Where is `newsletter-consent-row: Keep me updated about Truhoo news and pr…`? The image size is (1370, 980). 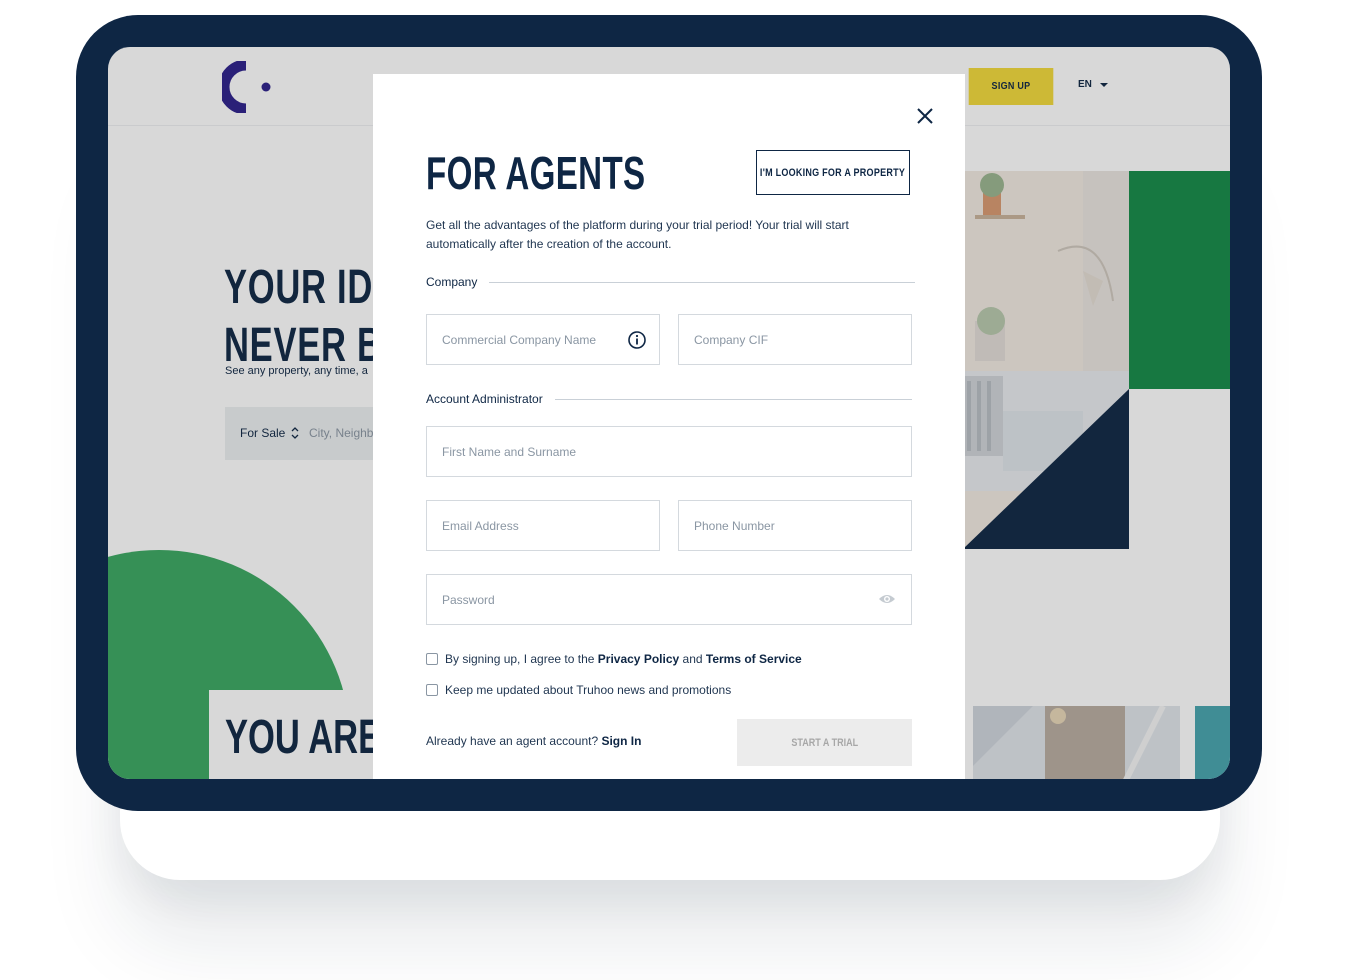
newsletter-consent-row: Keep me updated about Truhoo news and pr… is located at coordinates (578, 690).